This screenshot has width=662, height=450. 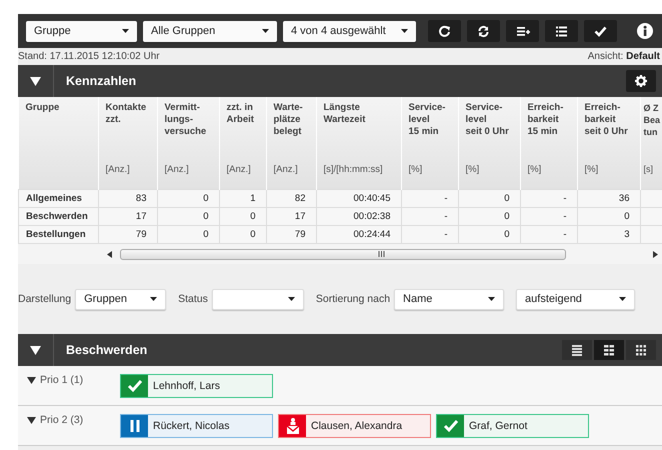 I want to click on settings-button, so click(x=641, y=81).